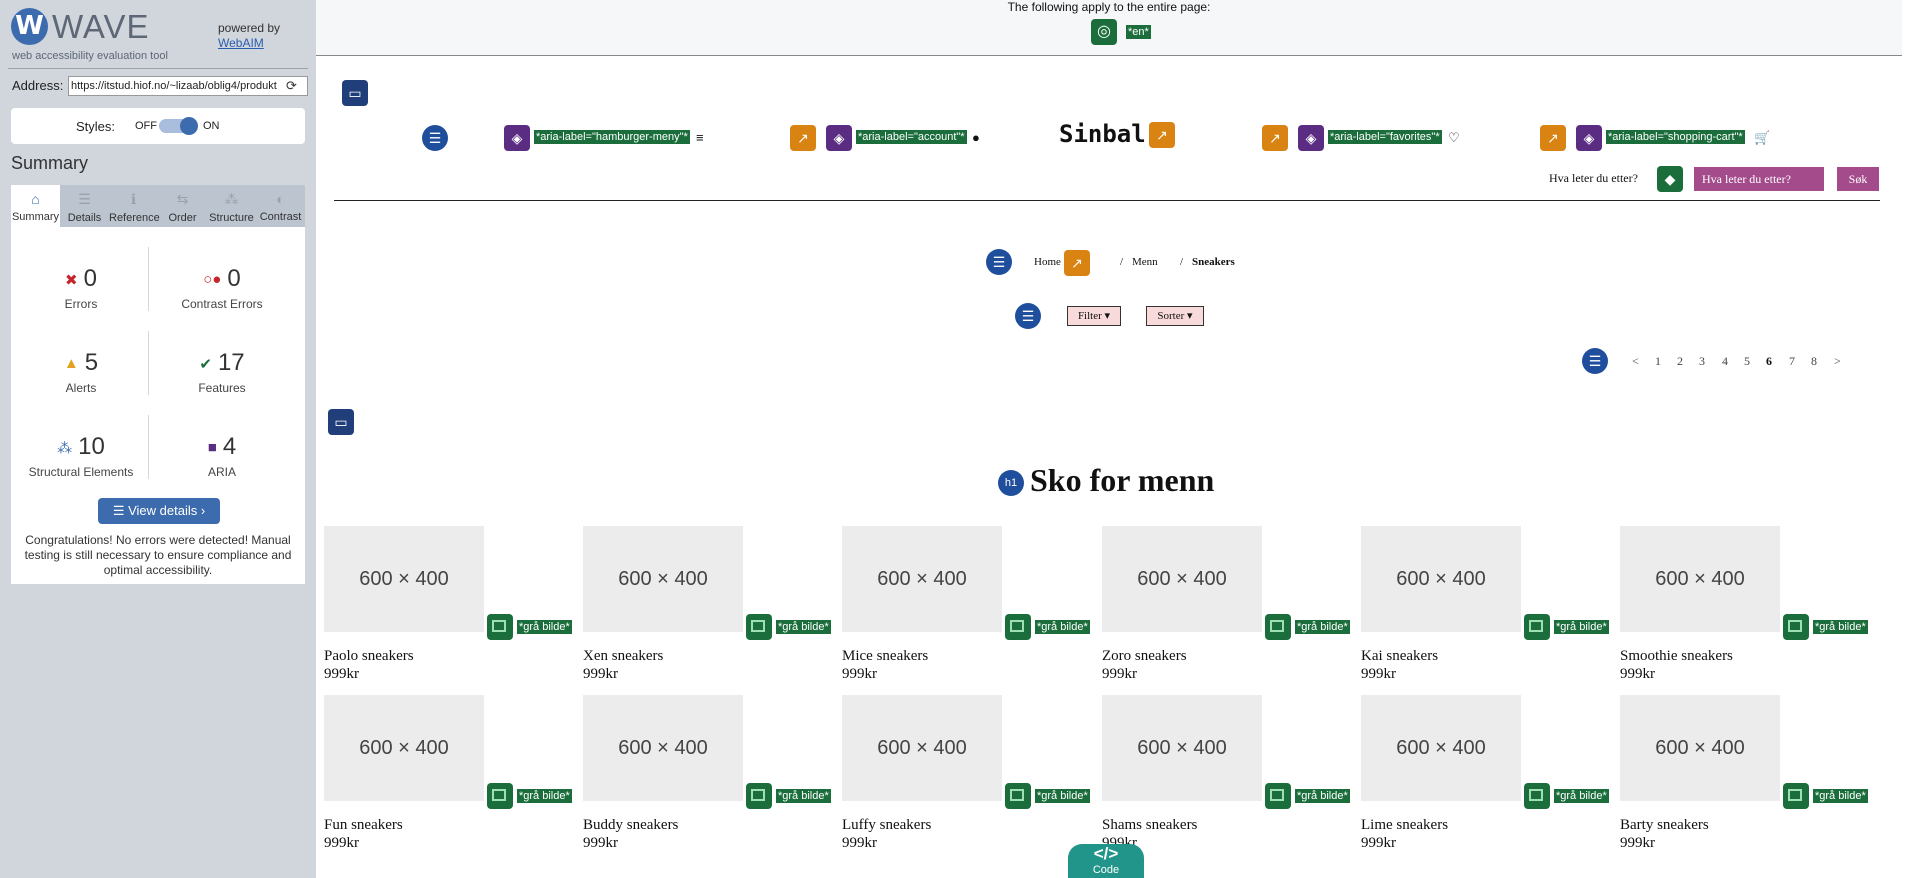 The width and height of the screenshot is (1920, 878). Describe the element at coordinates (1102, 134) in the screenshot. I see `brand-logo: Sinbal` at that location.